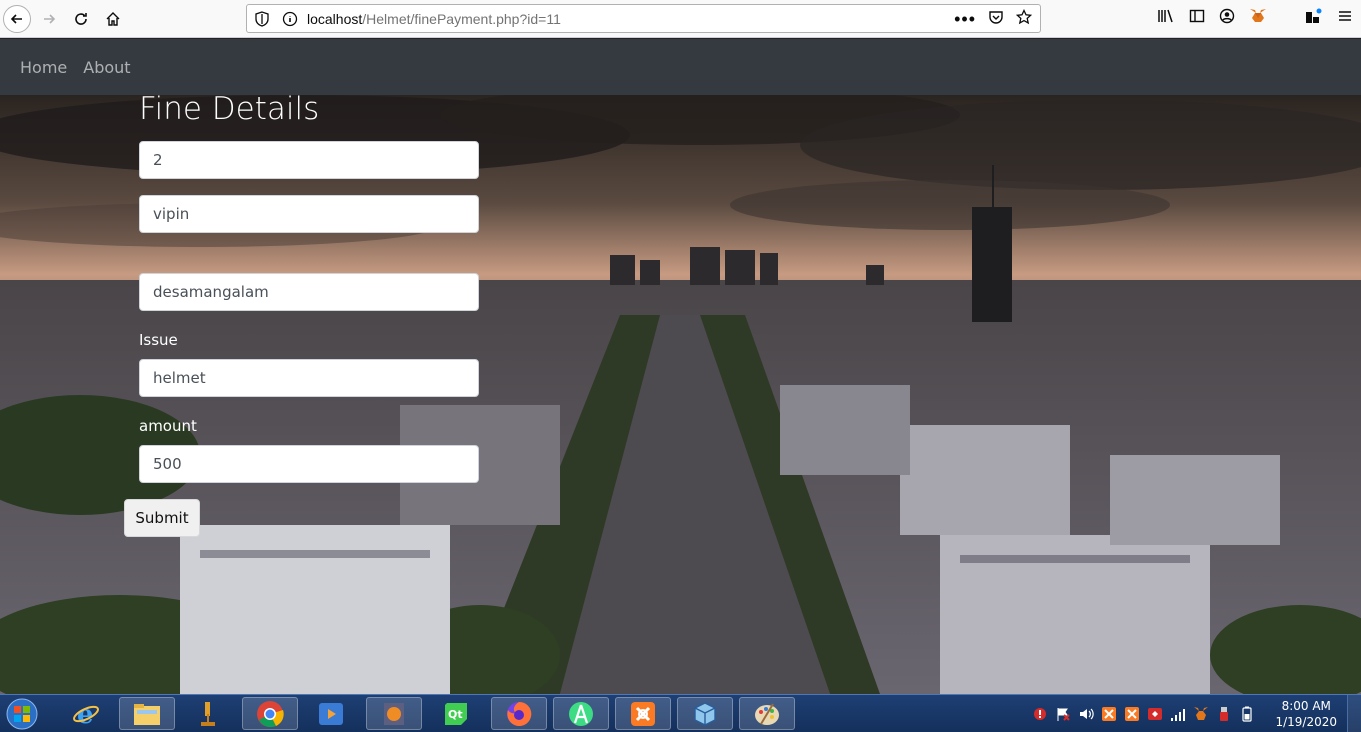 The height and width of the screenshot is (732, 1361). Describe the element at coordinates (309, 214) in the screenshot. I see `name-field` at that location.